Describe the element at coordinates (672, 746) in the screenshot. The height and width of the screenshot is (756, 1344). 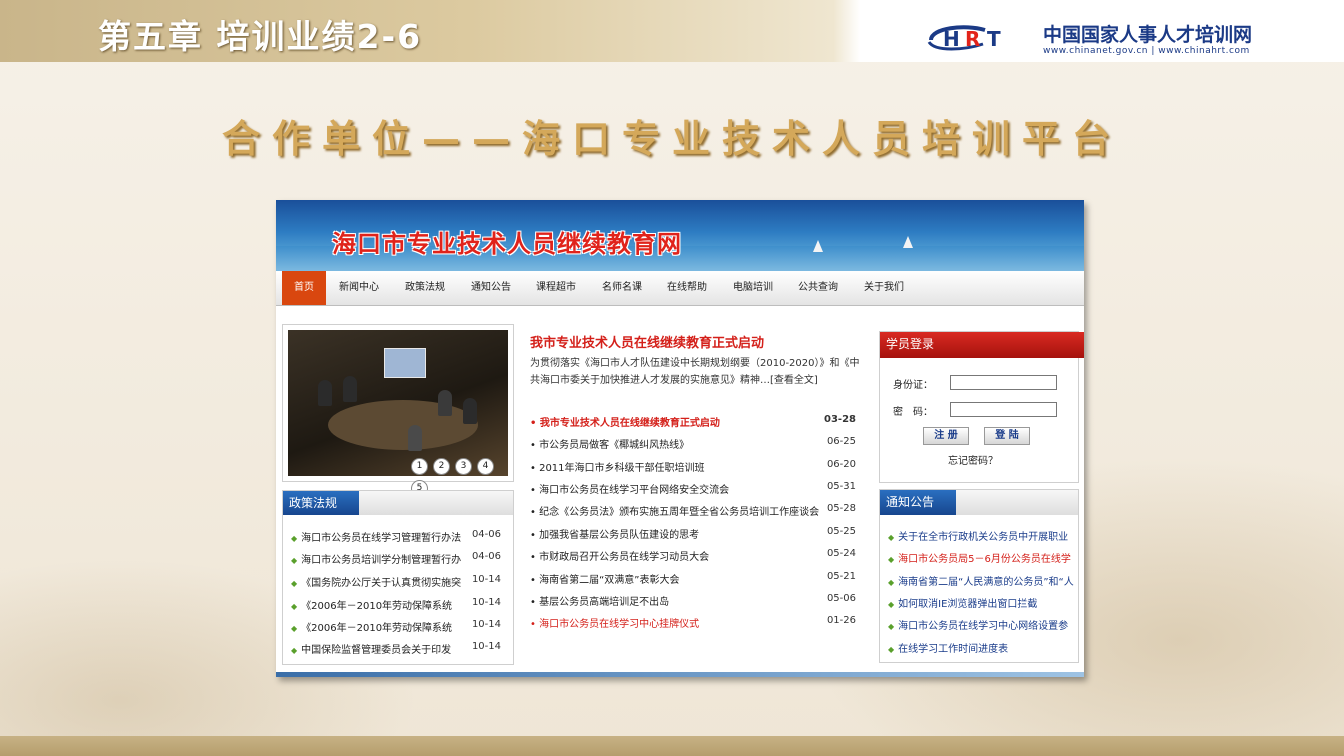
I see `slide-footer-bar` at that location.